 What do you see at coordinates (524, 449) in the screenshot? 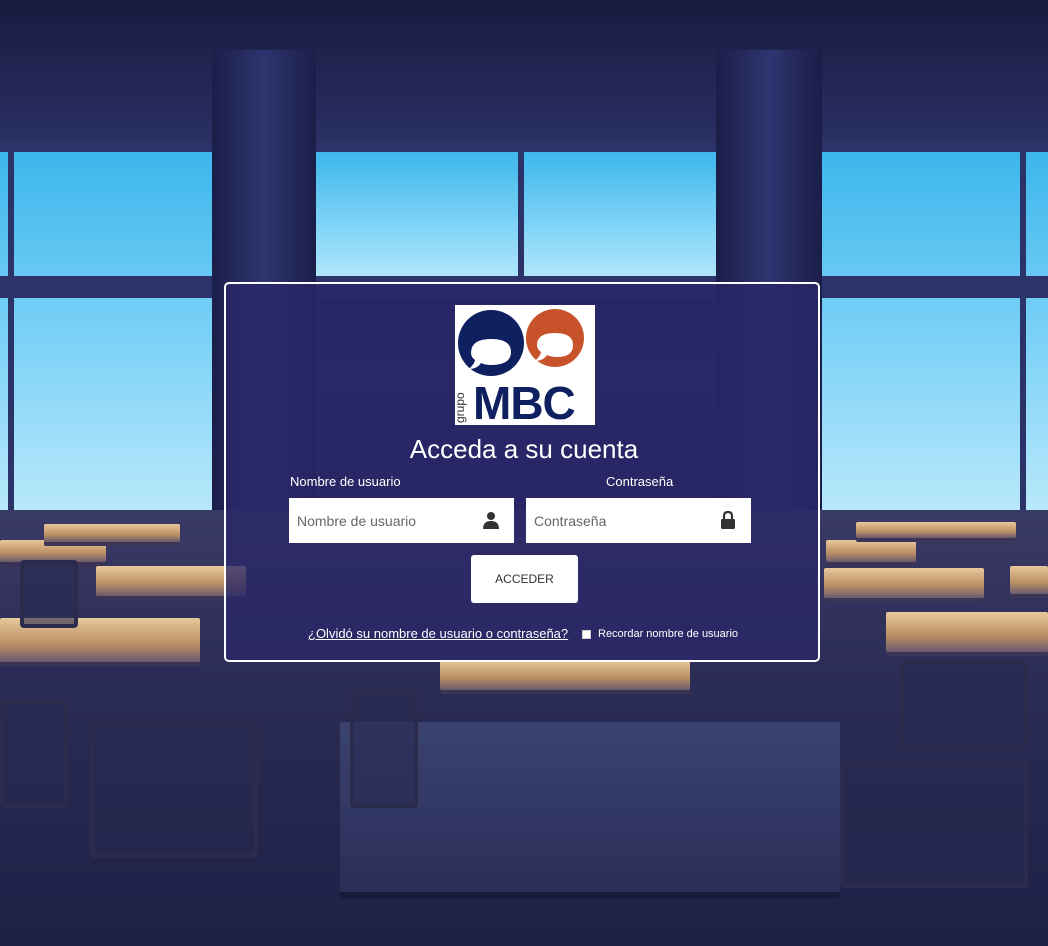
I see `login-title: Acceda a su cuenta` at bounding box center [524, 449].